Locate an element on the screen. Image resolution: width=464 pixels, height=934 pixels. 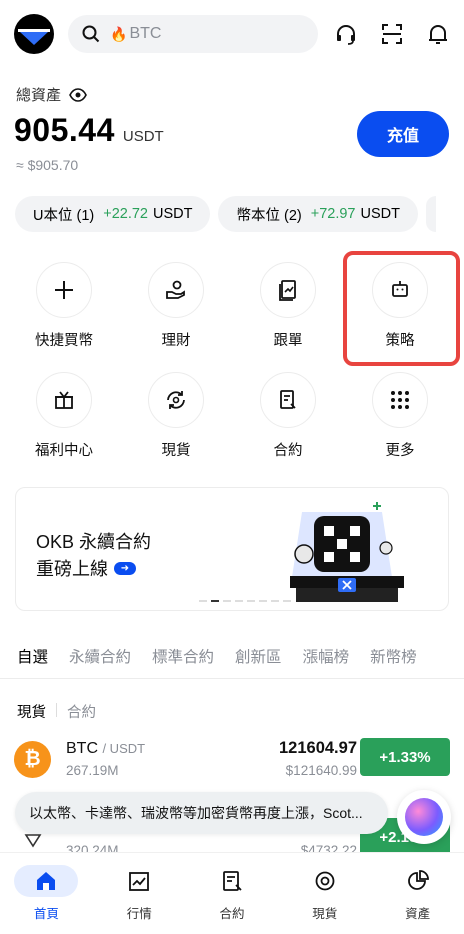
nav-label: 資產 is located at coordinates (418, 914).